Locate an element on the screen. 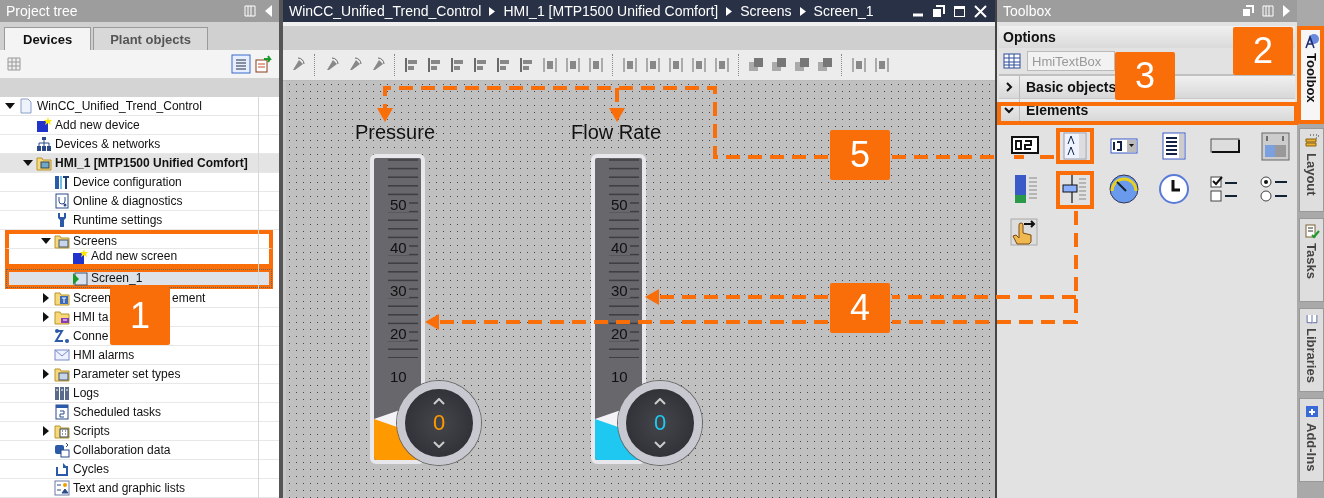 The width and height of the screenshot is (1324, 498). tree-item: Cycles is located at coordinates (139, 469).